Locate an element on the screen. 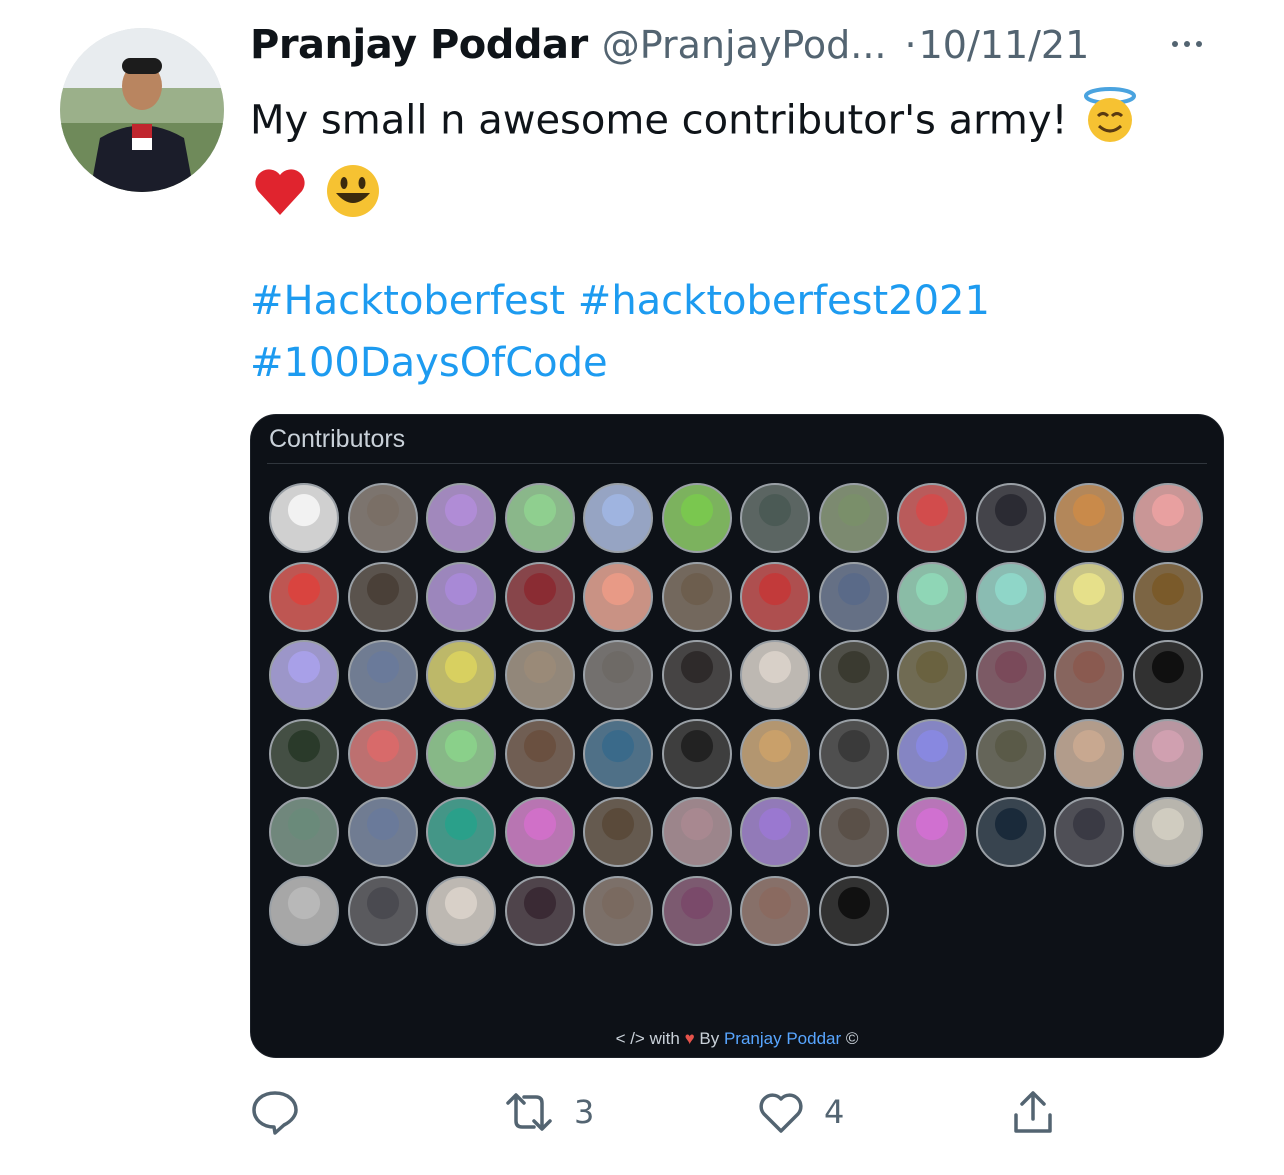 The width and height of the screenshot is (1284, 1175). heart-icon is located at coordinates (781, 1113).